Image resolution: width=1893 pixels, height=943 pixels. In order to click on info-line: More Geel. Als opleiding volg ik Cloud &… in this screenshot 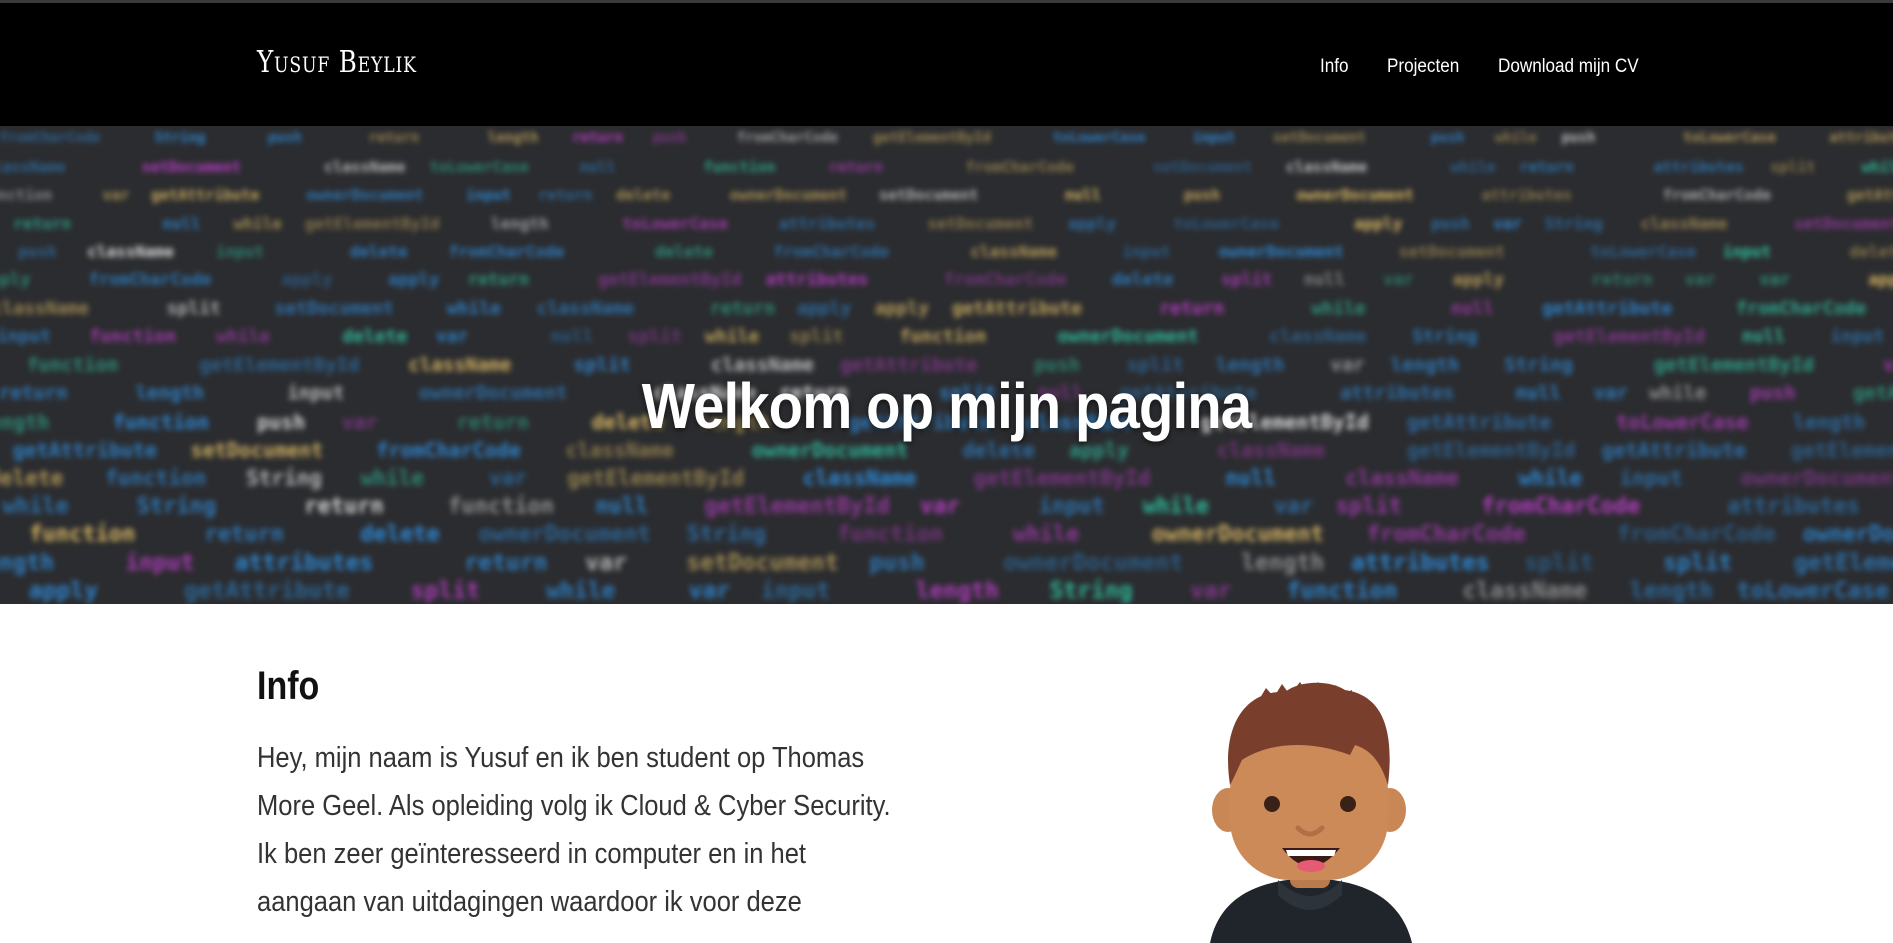, I will do `click(574, 806)`.